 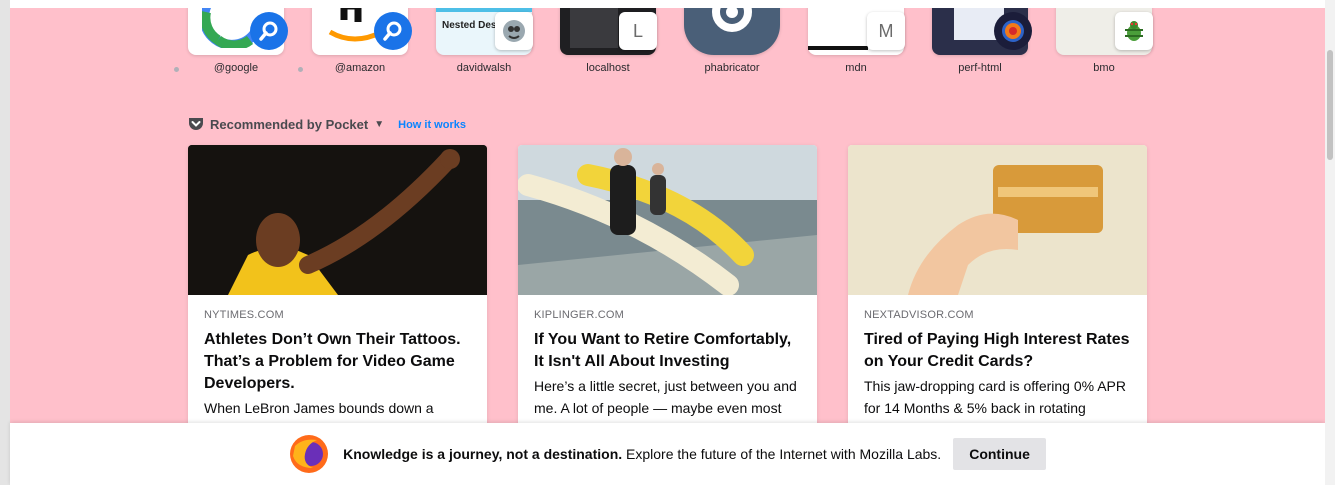 I want to click on top-site-bmo: bmo, so click(x=1104, y=41).